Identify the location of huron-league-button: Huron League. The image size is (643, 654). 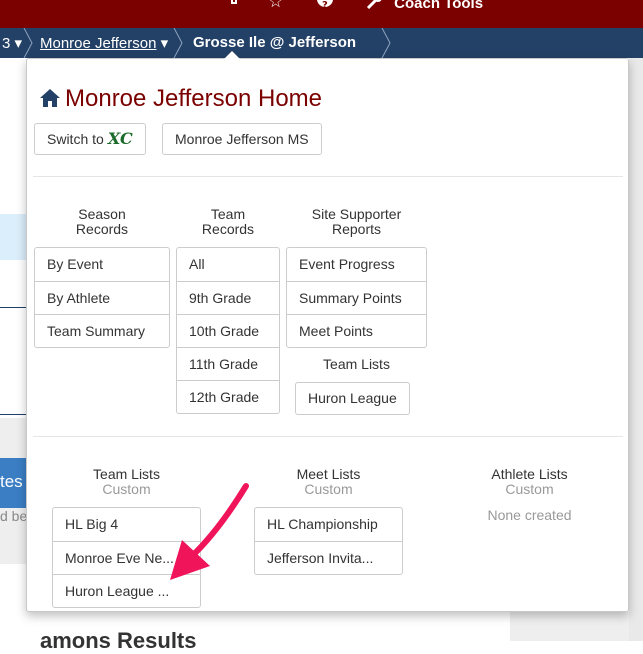
(352, 398).